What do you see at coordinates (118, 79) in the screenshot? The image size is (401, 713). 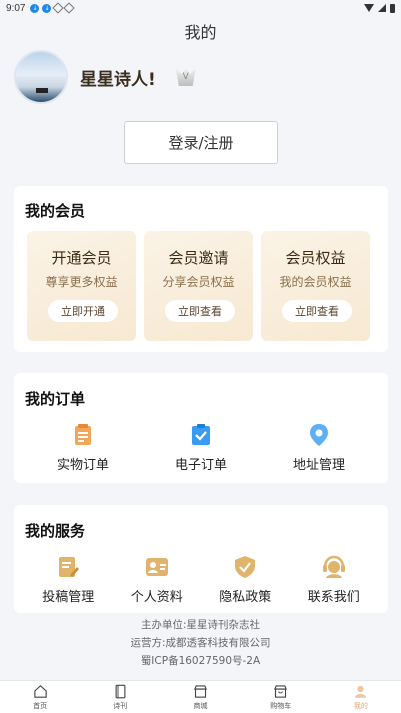 I see `username: 星星诗人!` at bounding box center [118, 79].